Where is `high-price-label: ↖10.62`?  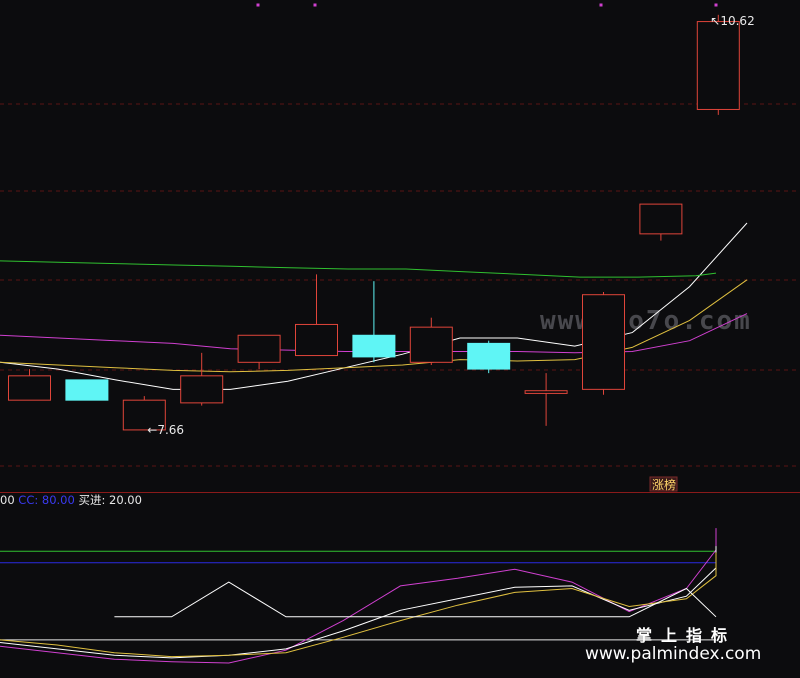
high-price-label: ↖10.62 is located at coordinates (732, 21).